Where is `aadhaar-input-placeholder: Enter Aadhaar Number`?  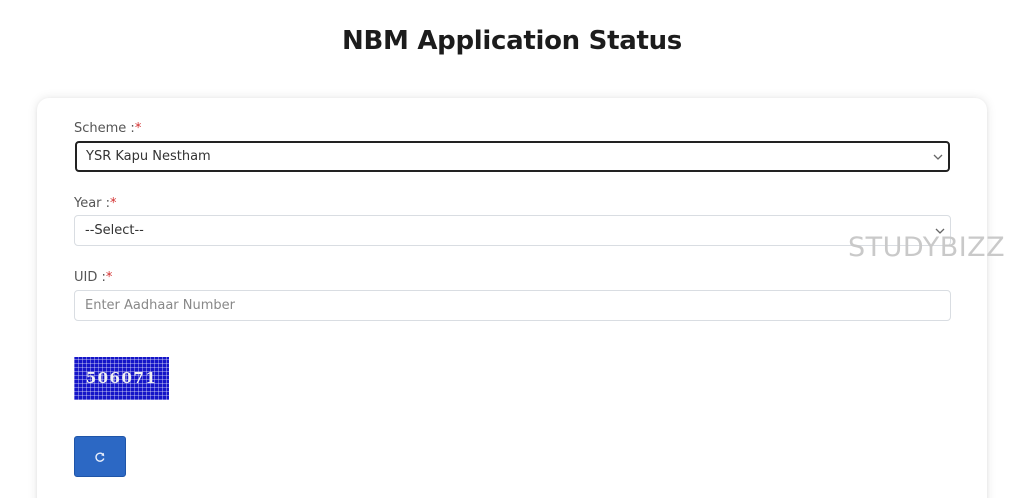 aadhaar-input-placeholder: Enter Aadhaar Number is located at coordinates (160, 305).